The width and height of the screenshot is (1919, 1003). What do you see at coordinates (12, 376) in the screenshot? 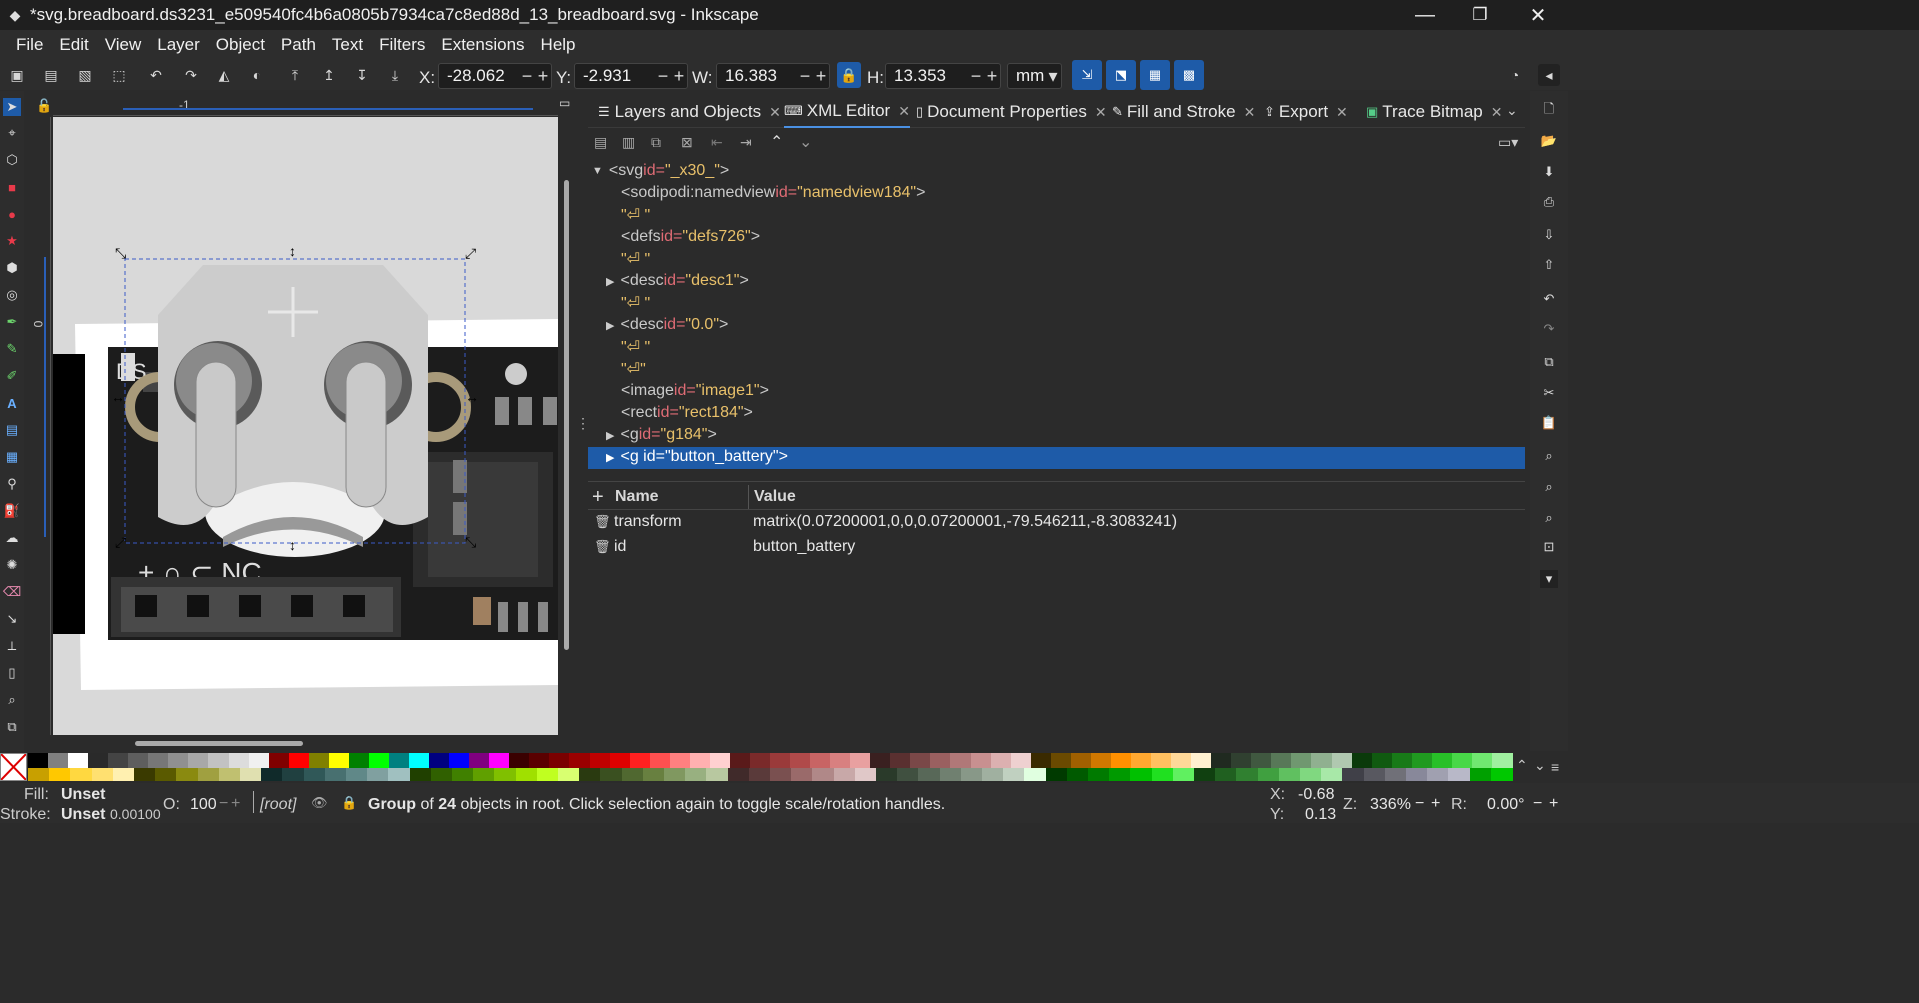
I see `calligraphy-tool-icon: ✐` at bounding box center [12, 376].